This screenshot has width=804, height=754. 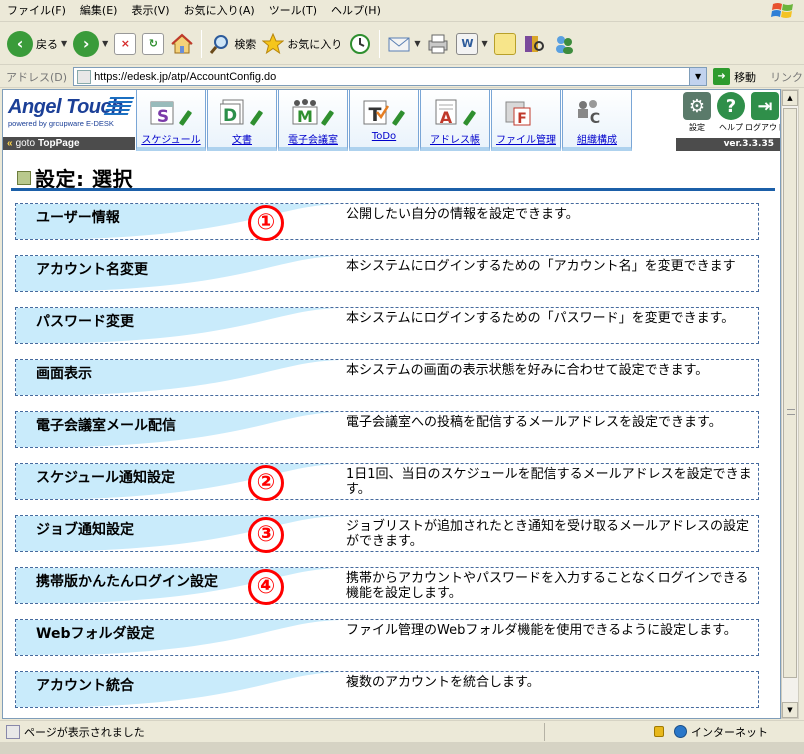 What do you see at coordinates (505, 44) in the screenshot?
I see `discuss-button` at bounding box center [505, 44].